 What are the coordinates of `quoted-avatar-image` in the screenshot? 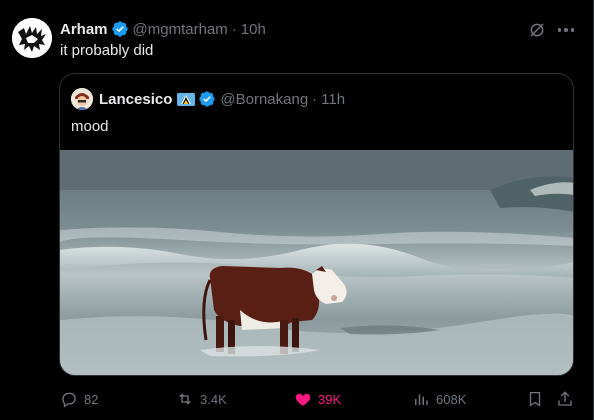 It's located at (82, 99).